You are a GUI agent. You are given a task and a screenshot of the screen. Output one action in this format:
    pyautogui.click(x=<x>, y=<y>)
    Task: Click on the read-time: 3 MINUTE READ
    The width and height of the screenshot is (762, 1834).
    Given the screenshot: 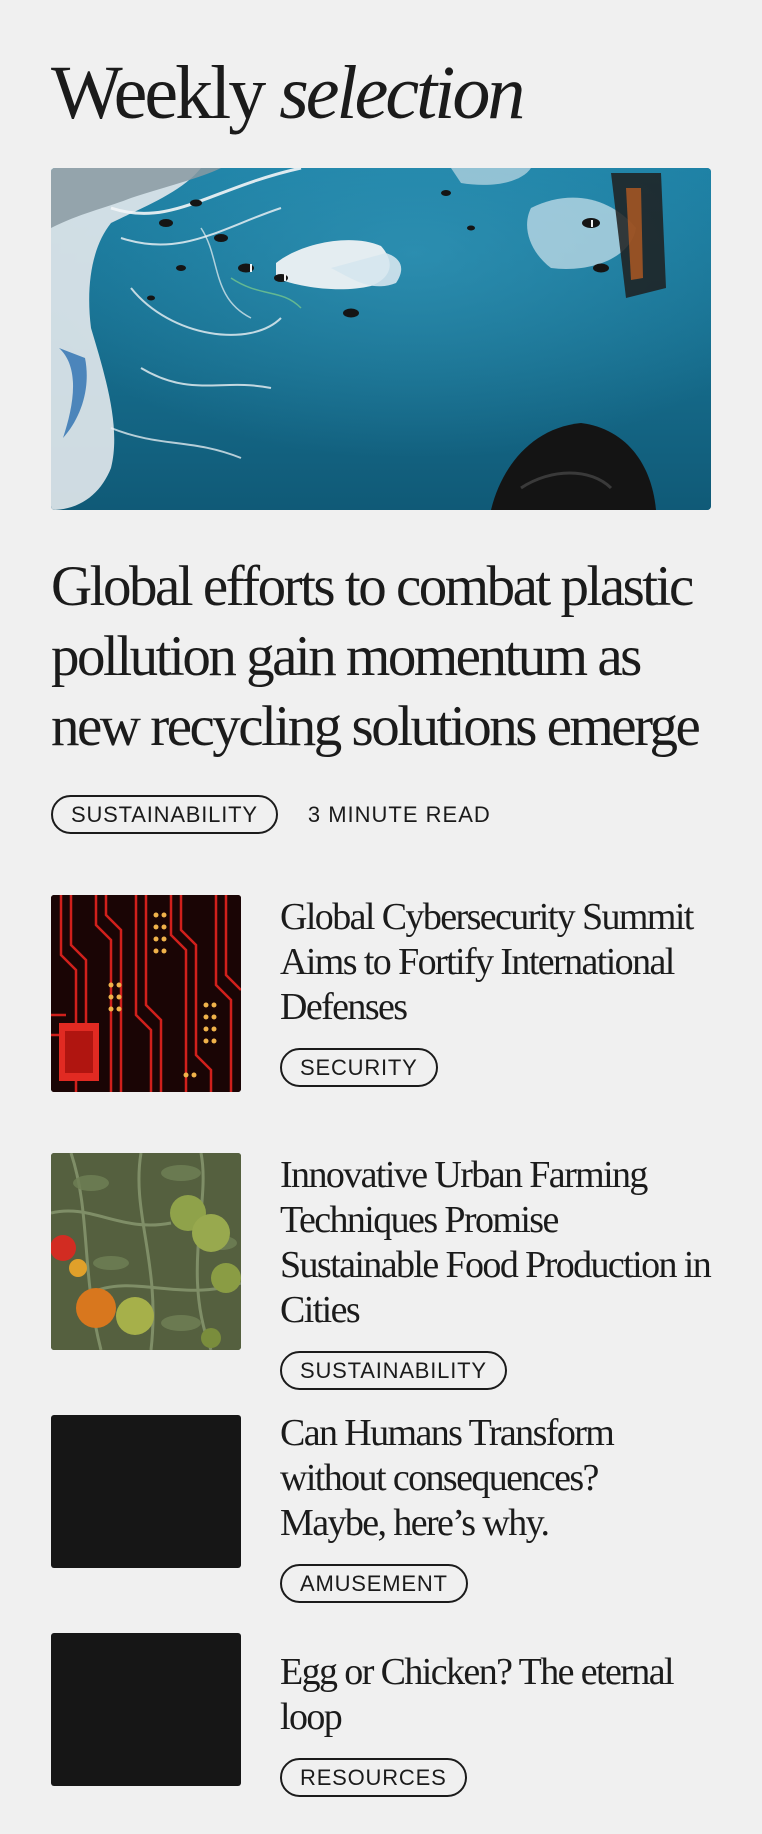 What is the action you would take?
    pyautogui.click(x=399, y=814)
    